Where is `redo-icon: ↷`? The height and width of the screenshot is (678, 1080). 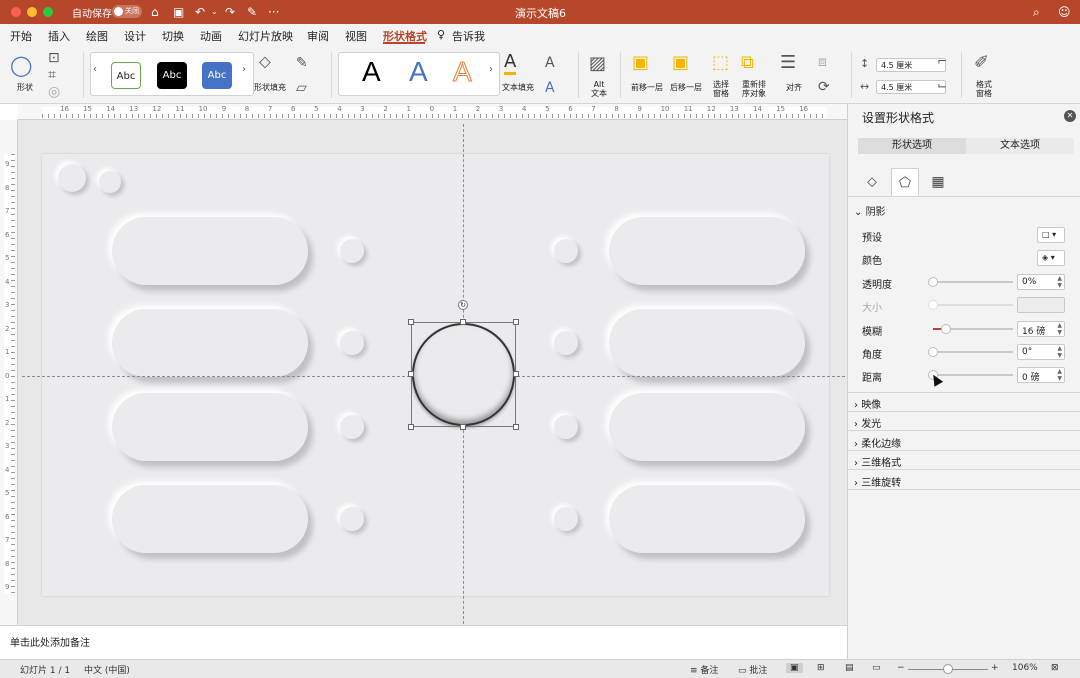 redo-icon: ↷ is located at coordinates (230, 12).